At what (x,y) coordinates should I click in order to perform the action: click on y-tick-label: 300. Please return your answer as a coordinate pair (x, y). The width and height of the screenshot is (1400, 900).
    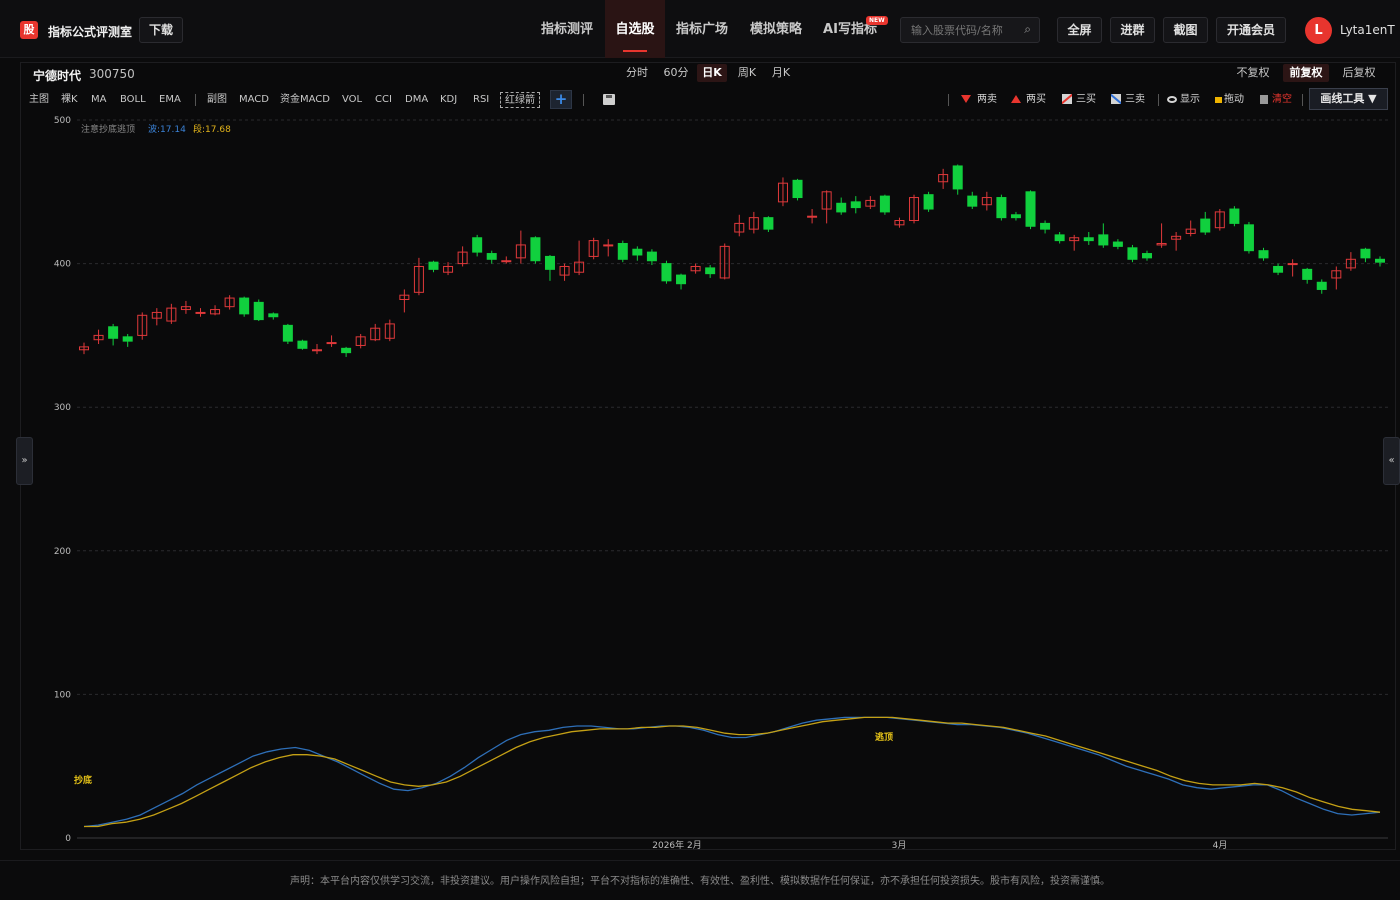
    Looking at the image, I should click on (62, 408).